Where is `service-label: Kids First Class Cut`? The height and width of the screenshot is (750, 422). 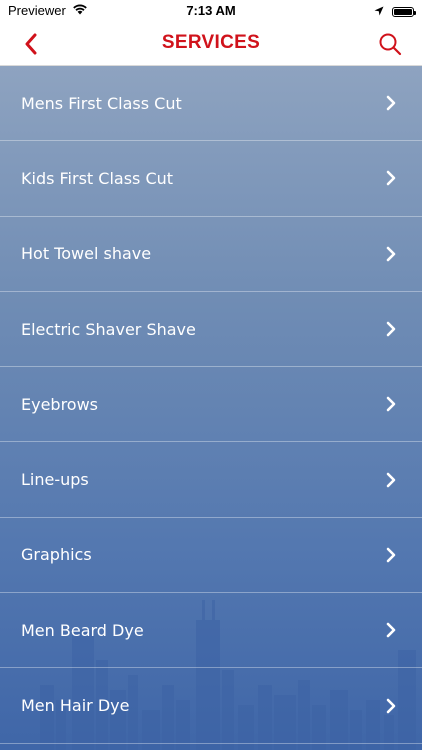 service-label: Kids First Class Cut is located at coordinates (97, 178).